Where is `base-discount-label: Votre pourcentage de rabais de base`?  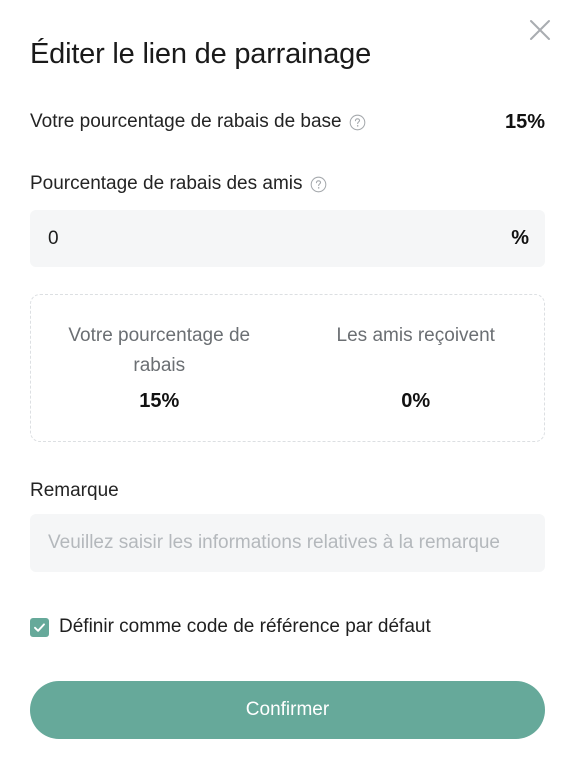 base-discount-label: Votre pourcentage de rabais de base is located at coordinates (186, 121).